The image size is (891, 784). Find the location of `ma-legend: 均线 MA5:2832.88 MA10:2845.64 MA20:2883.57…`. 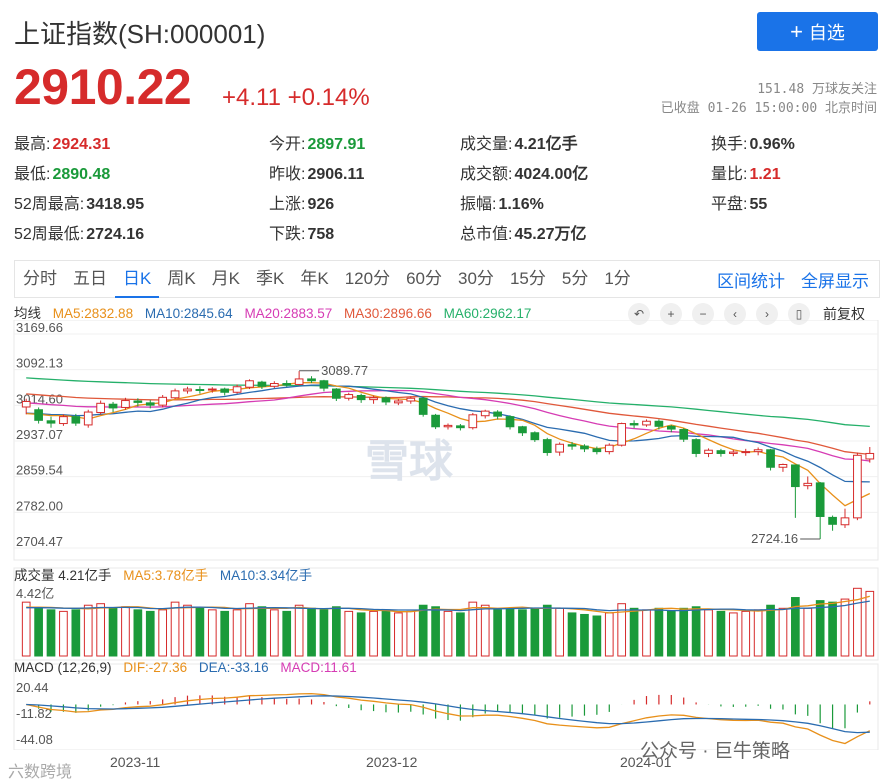

ma-legend: 均线 MA5:2832.88 MA10:2845.64 MA20:2883.57… is located at coordinates (276, 312).